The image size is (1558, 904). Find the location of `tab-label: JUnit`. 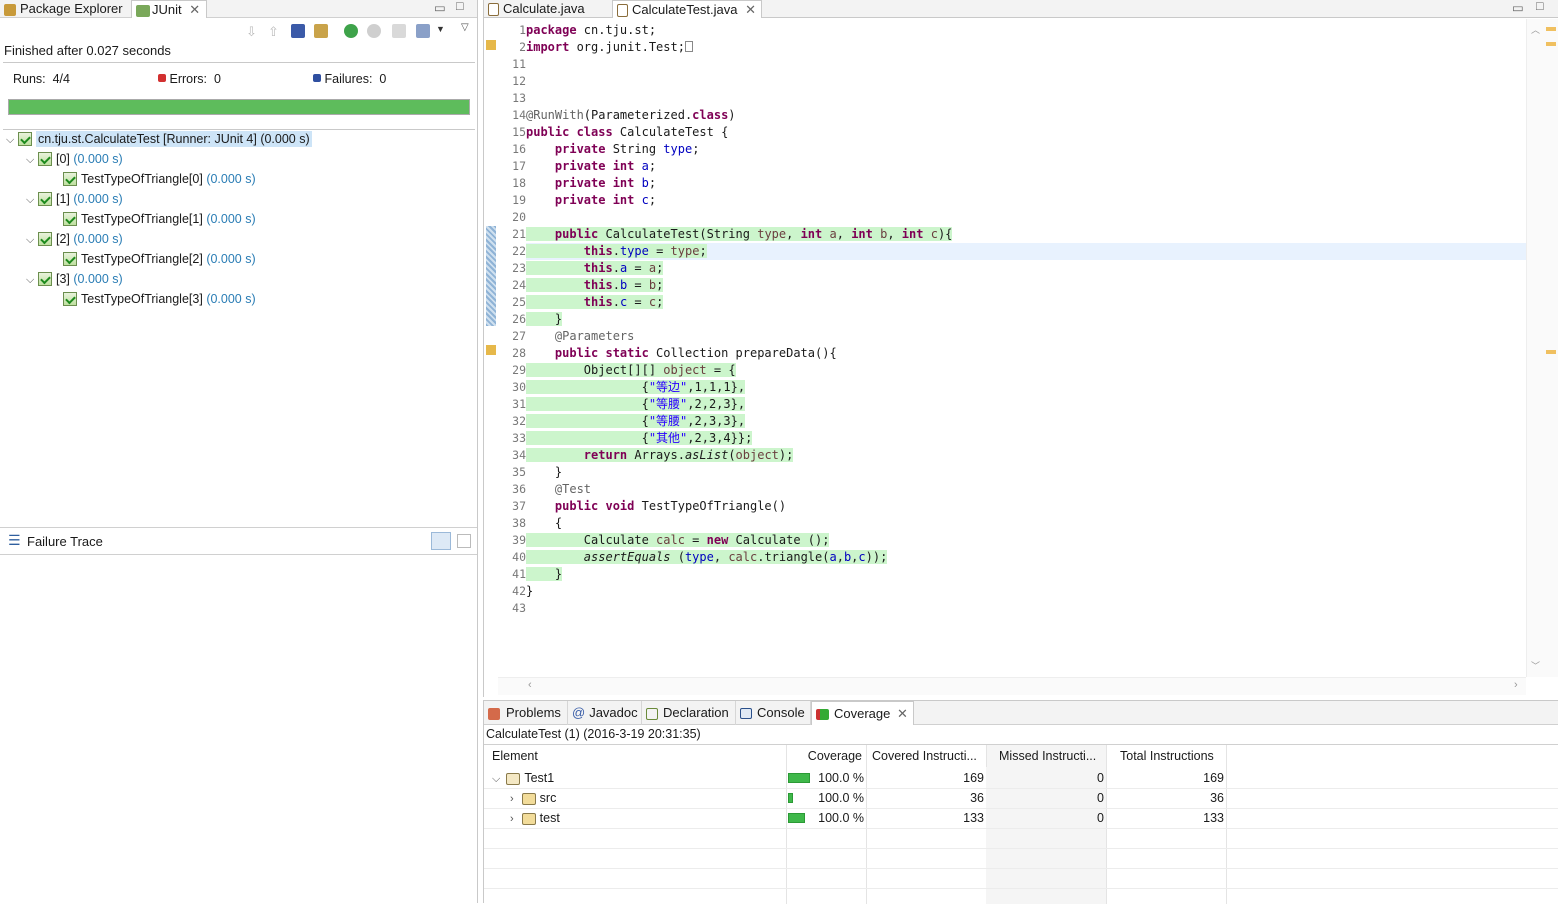

tab-label: JUnit is located at coordinates (167, 9).